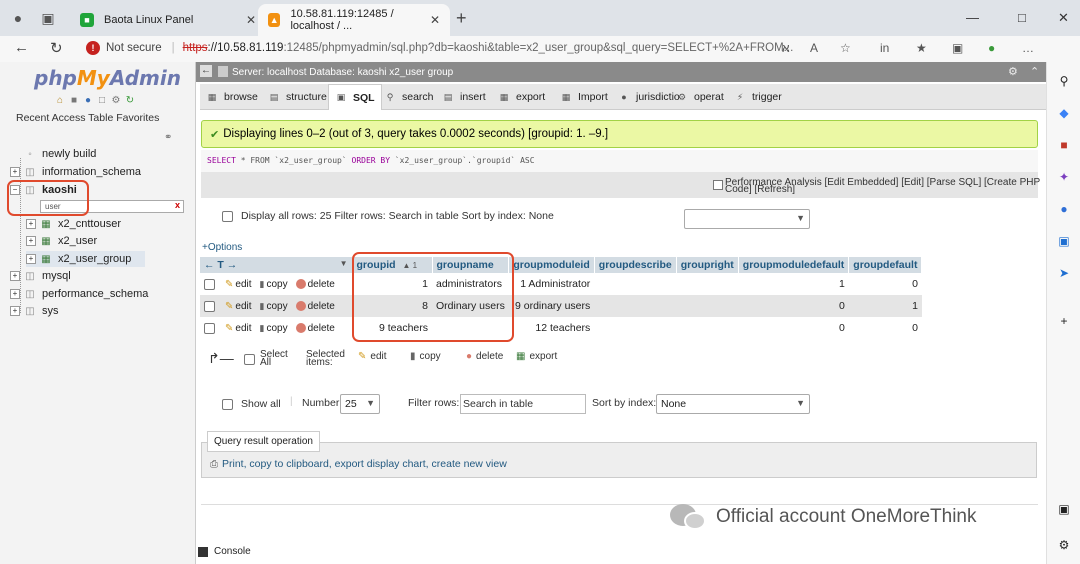 The width and height of the screenshot is (1080, 564). Describe the element at coordinates (885, 265) in the screenshot. I see `header-groupdefault: groupdefault` at that location.